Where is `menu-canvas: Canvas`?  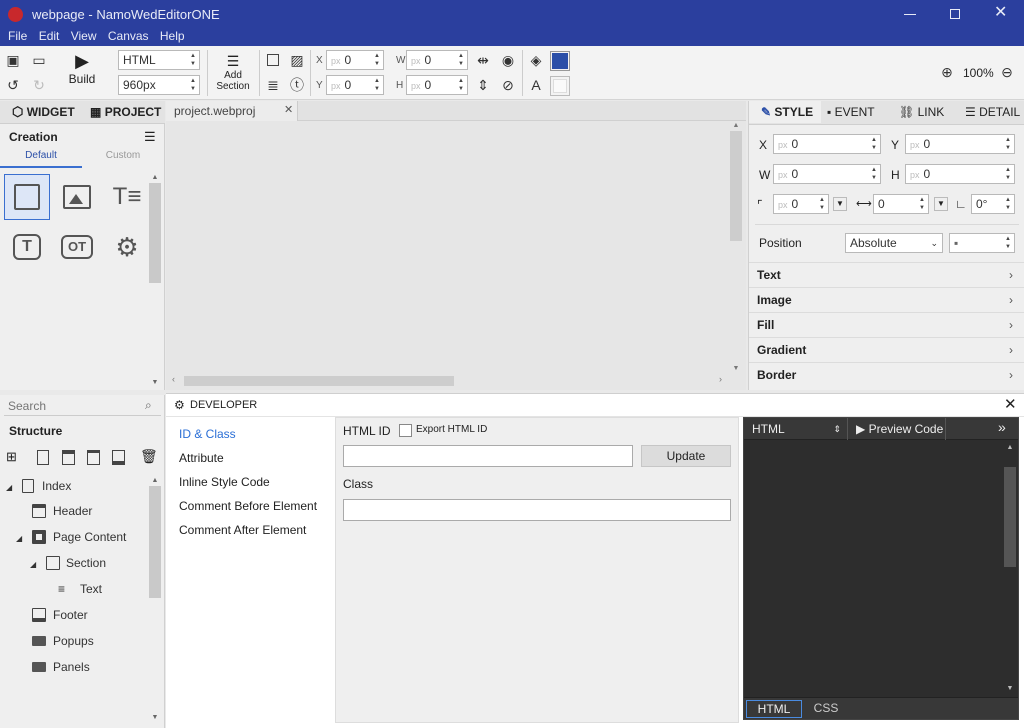
menu-canvas: Canvas is located at coordinates (128, 36).